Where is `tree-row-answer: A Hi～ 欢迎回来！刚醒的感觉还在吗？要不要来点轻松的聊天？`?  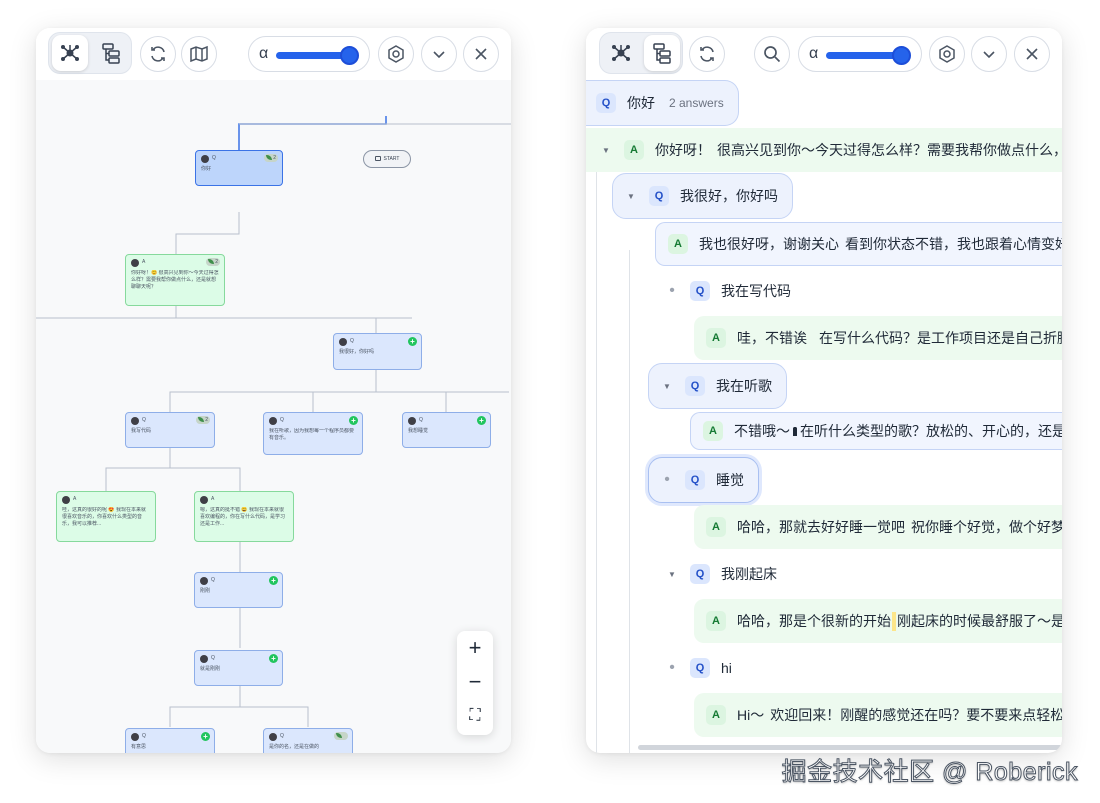
tree-row-answer: A Hi～ 欢迎回来！刚醒的感觉还在吗？要不要来点轻松的聊天？ is located at coordinates (878, 715).